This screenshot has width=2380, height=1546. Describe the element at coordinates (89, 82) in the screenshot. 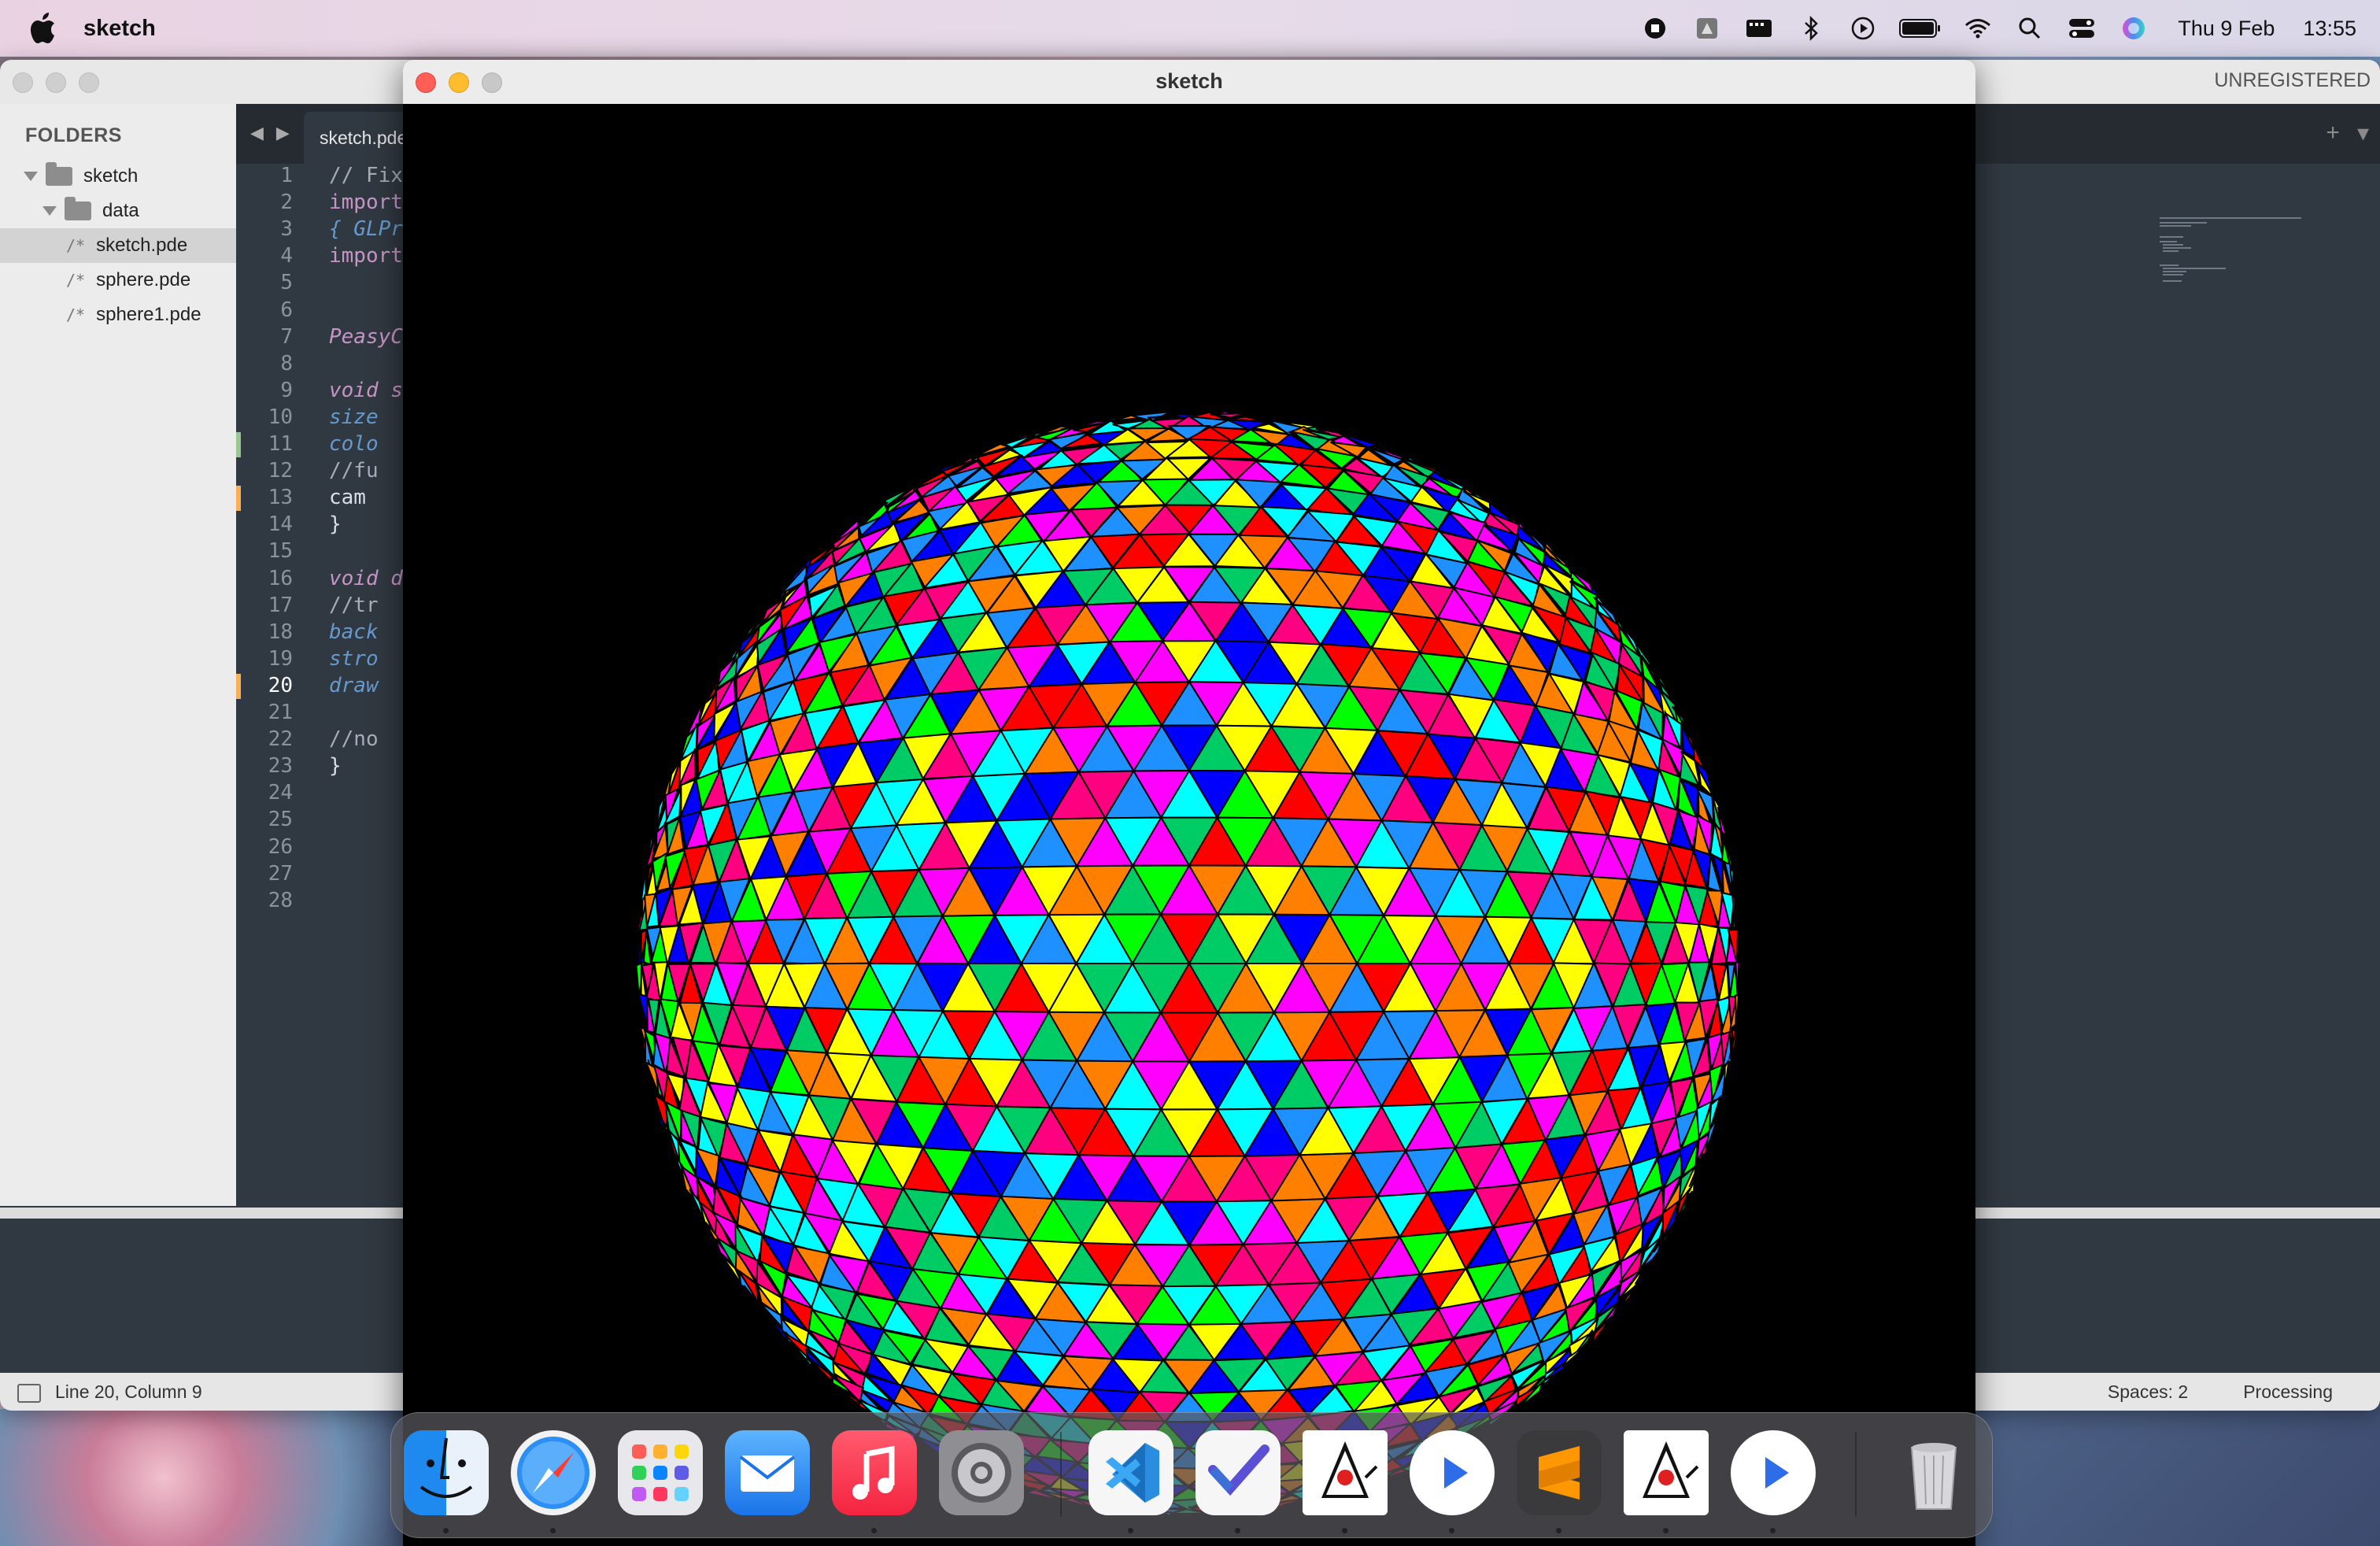

I see `zoom-button` at that location.